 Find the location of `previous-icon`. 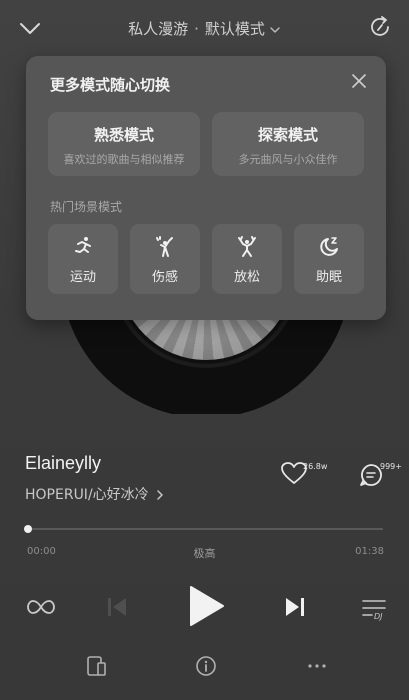

previous-icon is located at coordinates (117, 607).